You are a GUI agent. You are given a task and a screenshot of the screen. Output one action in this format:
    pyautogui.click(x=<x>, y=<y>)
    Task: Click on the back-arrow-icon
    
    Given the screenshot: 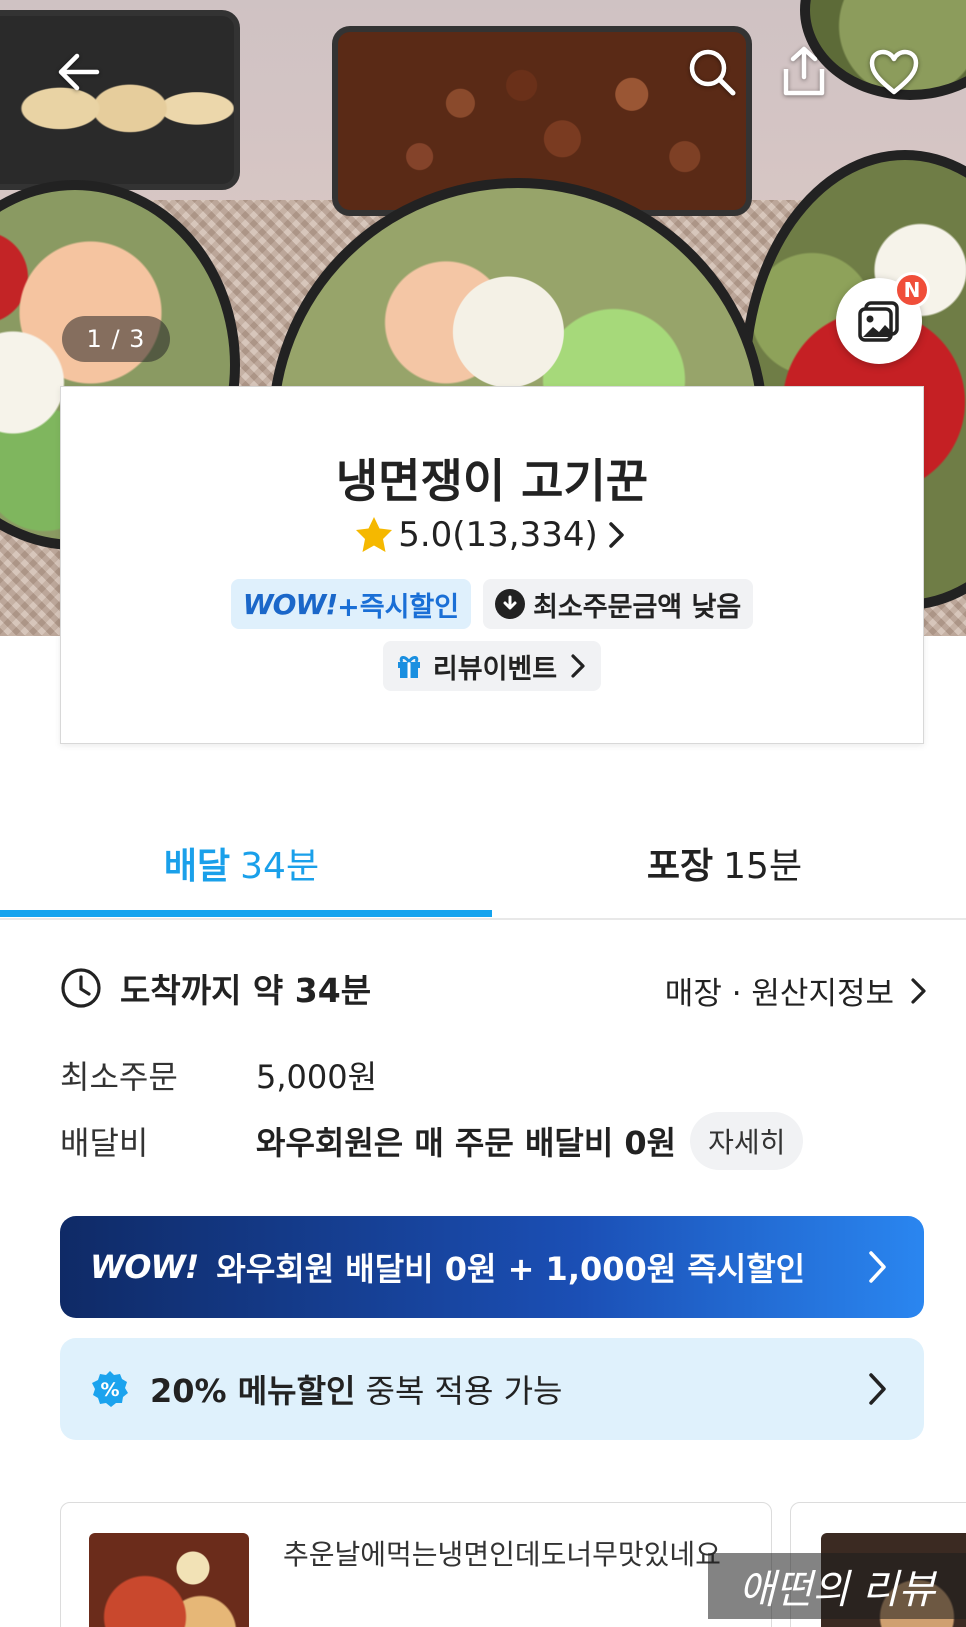 What is the action you would take?
    pyautogui.click(x=79, y=72)
    